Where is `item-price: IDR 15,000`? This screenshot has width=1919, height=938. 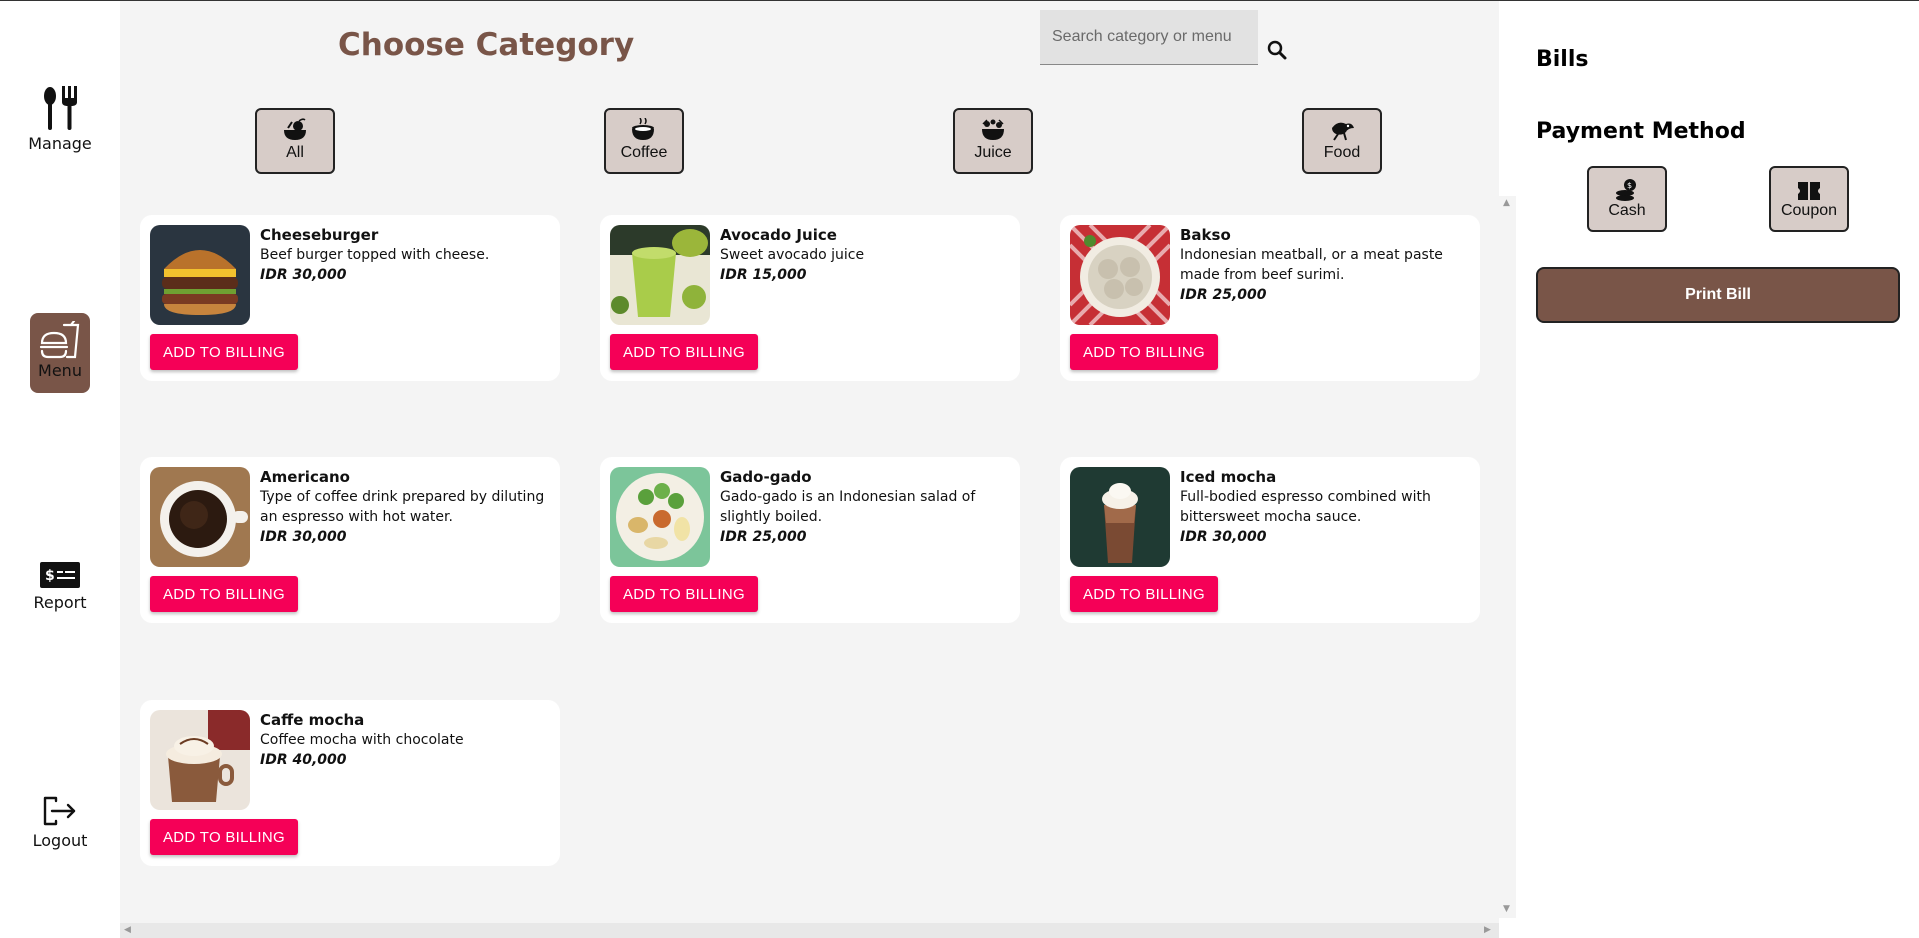
item-price: IDR 15,000 is located at coordinates (763, 275).